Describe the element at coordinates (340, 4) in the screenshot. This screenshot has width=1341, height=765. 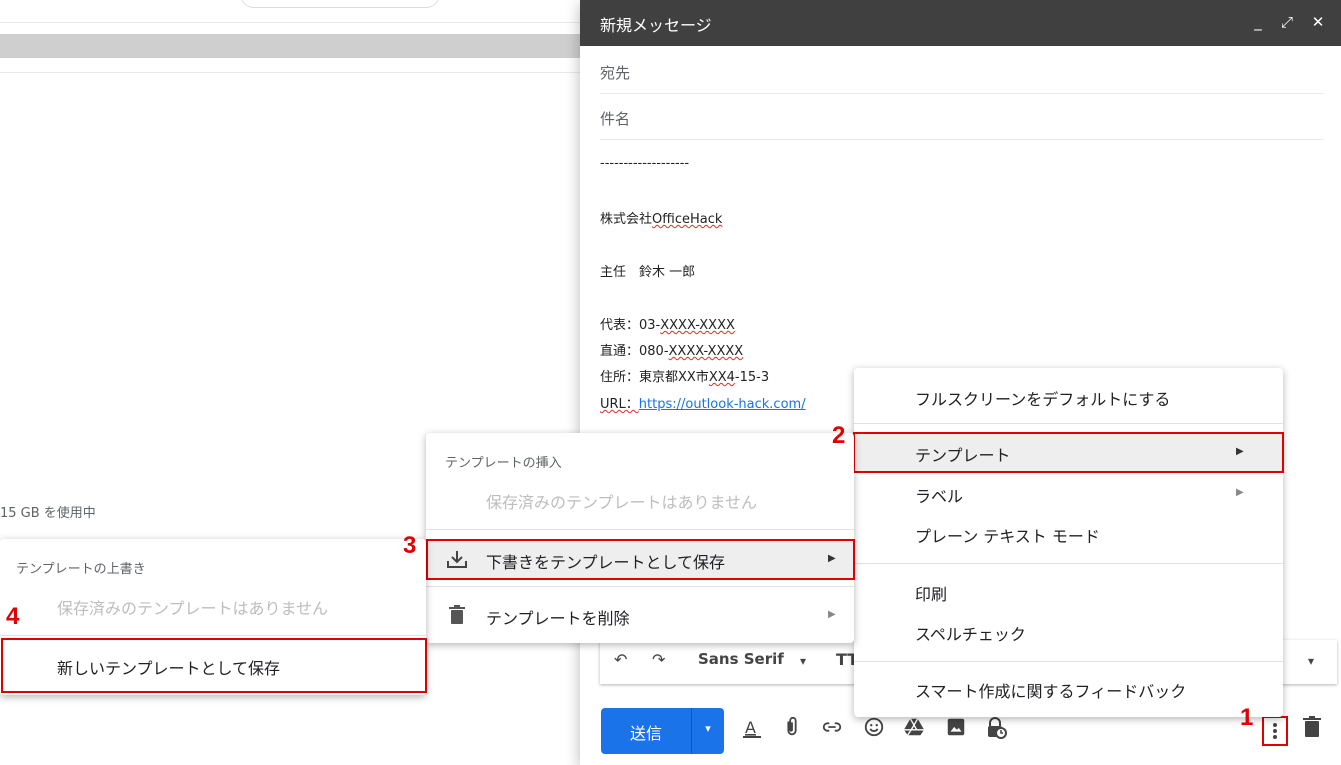
I see `background-search-bar` at that location.